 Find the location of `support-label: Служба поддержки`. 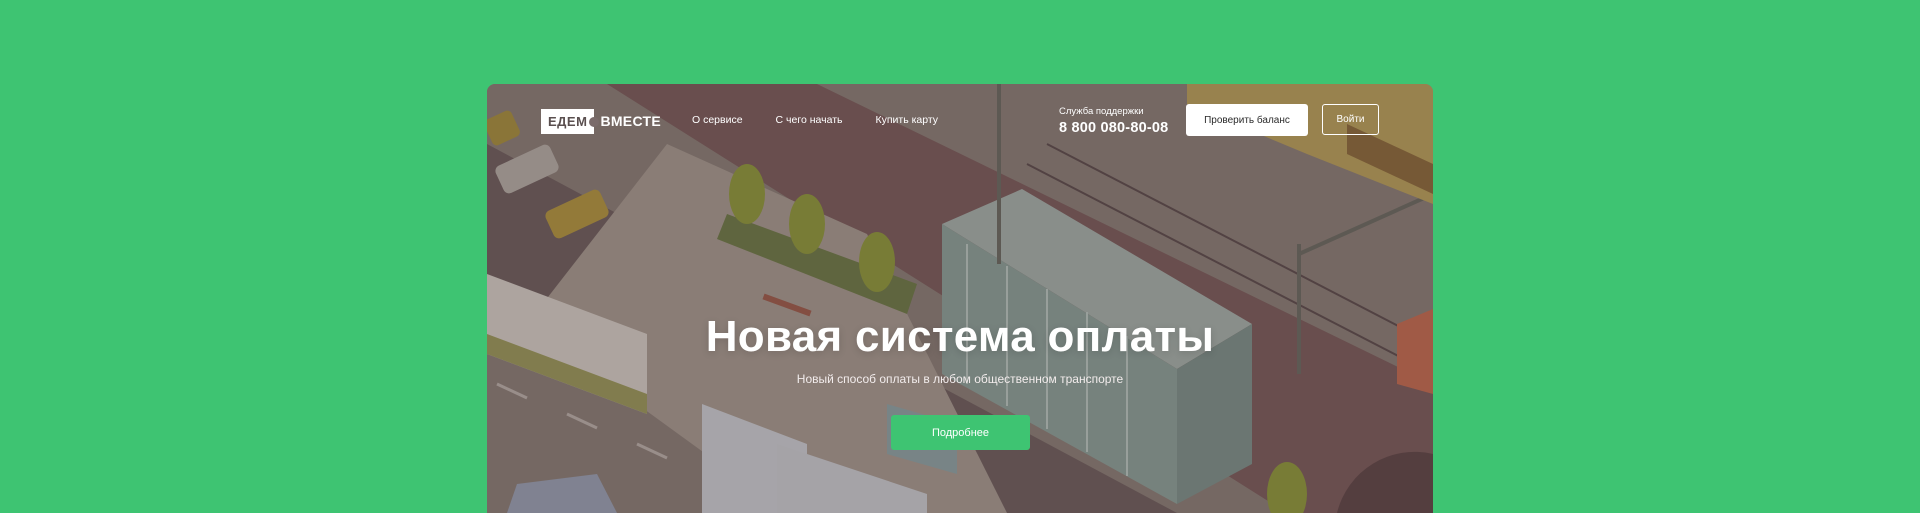

support-label: Служба поддержки is located at coordinates (1101, 111).